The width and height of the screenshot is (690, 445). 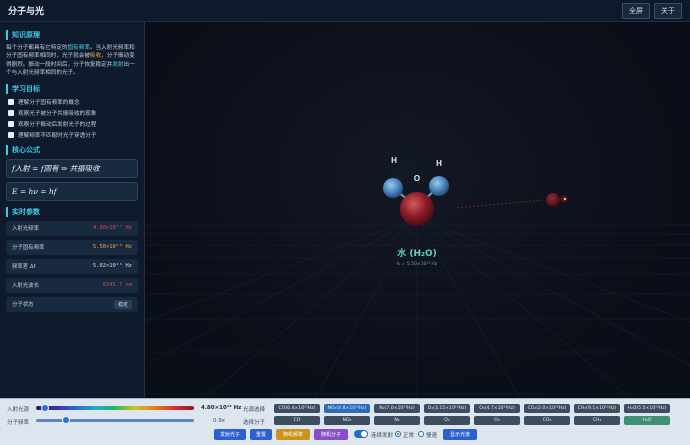 I want to click on molecule-name: 水 (H₂O), so click(x=417, y=253).